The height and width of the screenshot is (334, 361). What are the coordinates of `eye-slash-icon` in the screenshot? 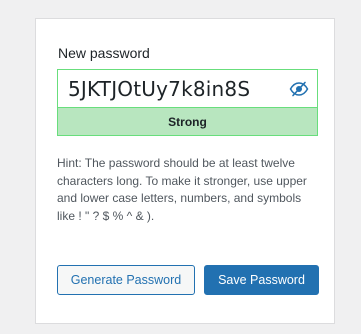 It's located at (299, 89).